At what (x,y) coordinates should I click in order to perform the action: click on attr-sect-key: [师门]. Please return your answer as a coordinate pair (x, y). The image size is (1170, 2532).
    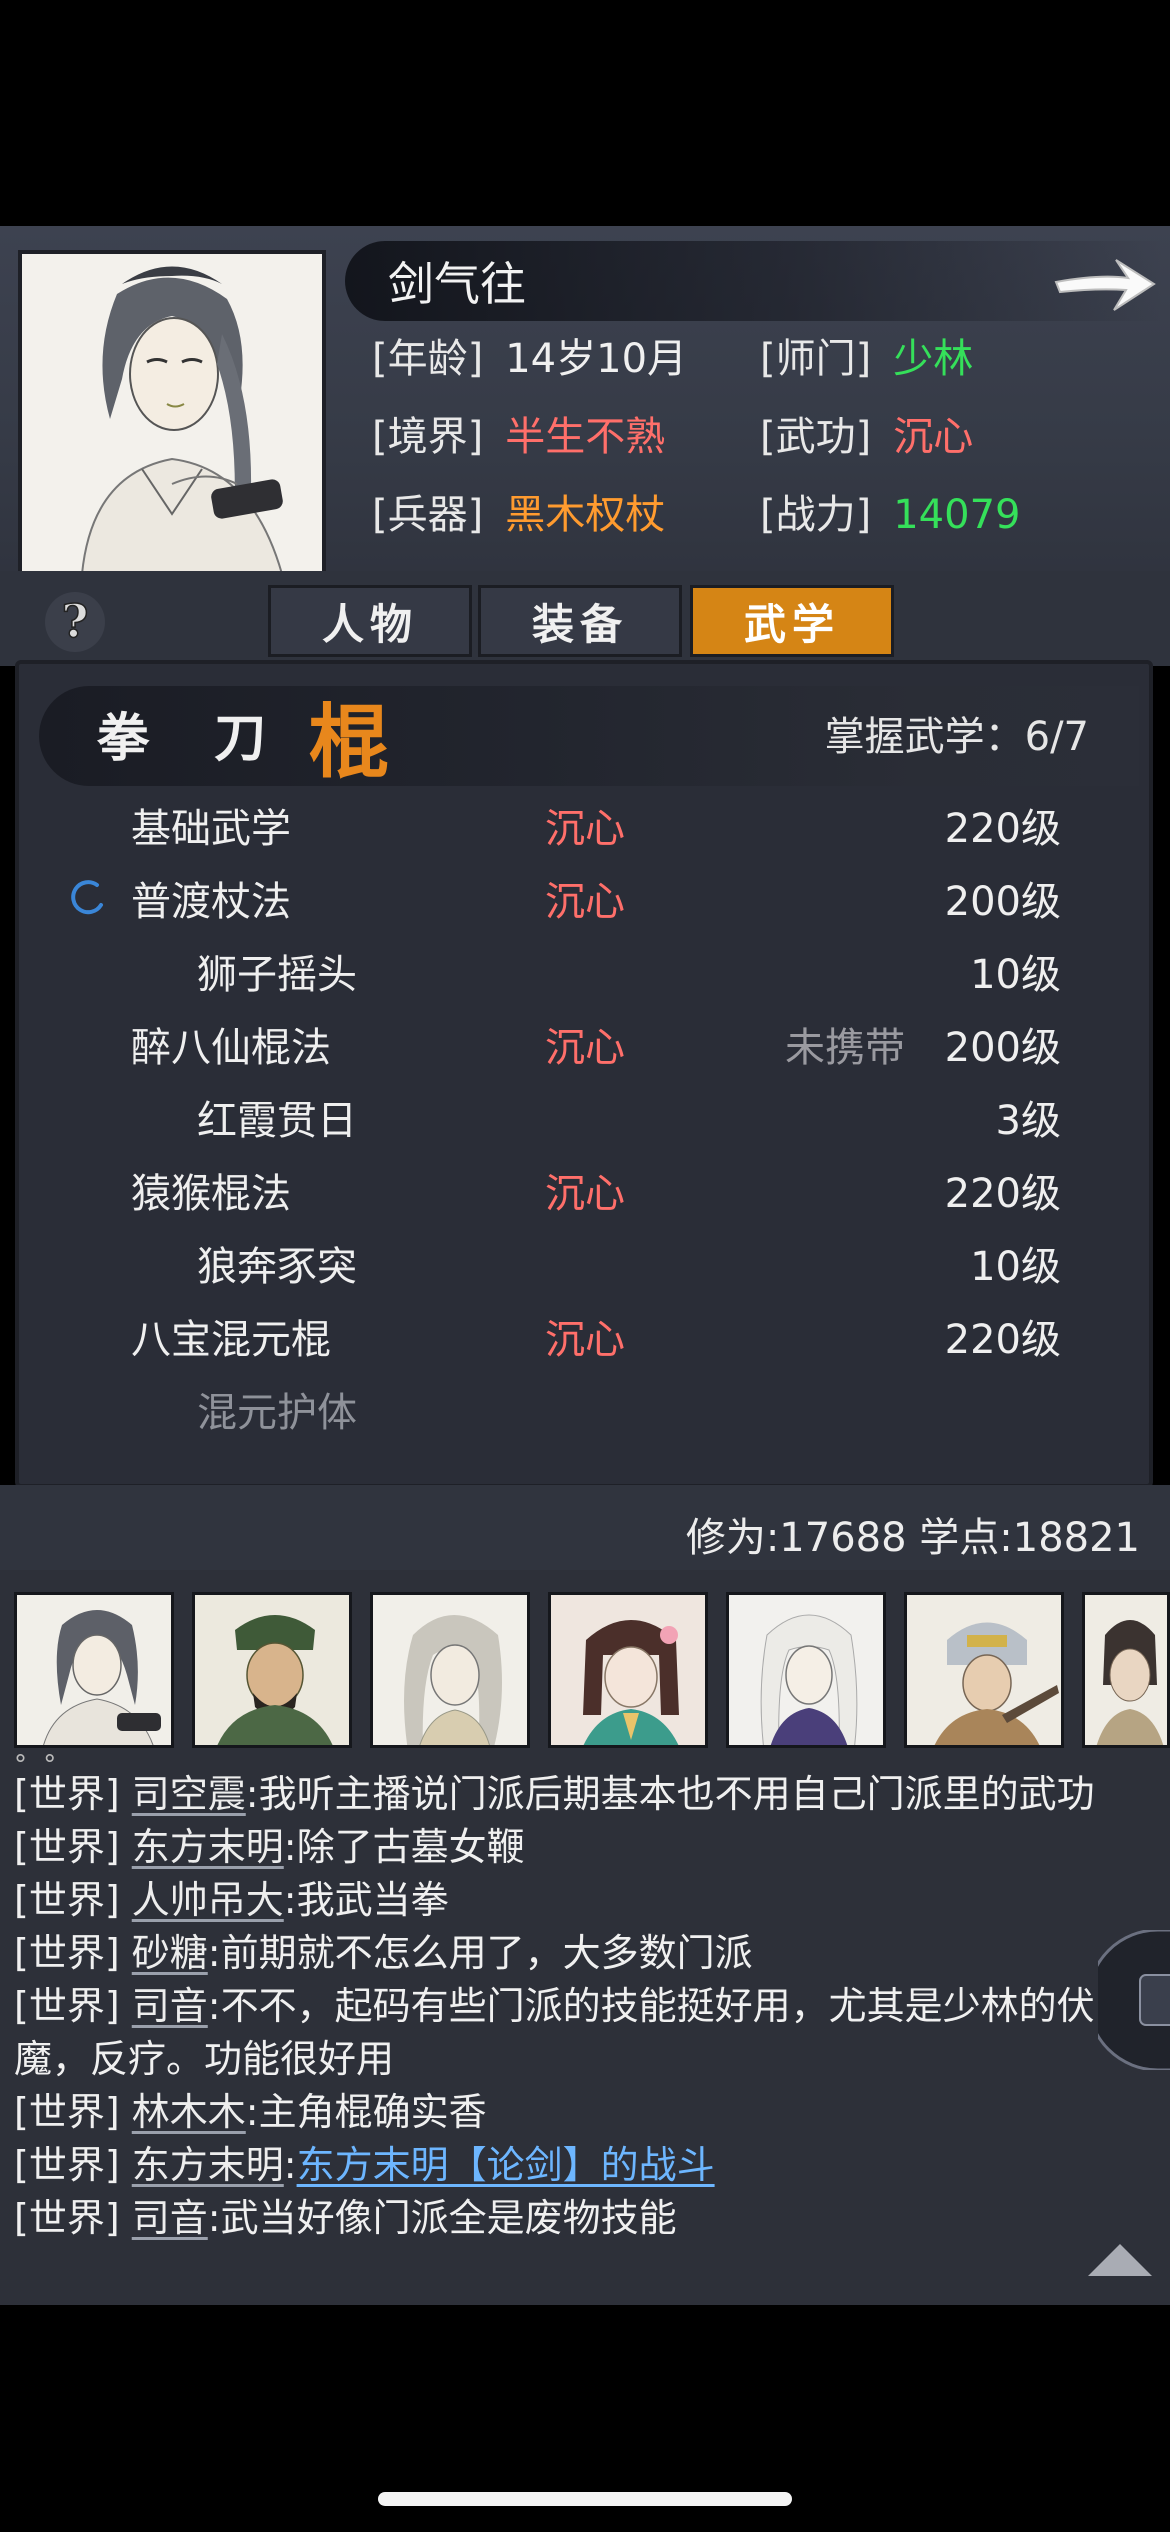
    Looking at the image, I should click on (816, 359).